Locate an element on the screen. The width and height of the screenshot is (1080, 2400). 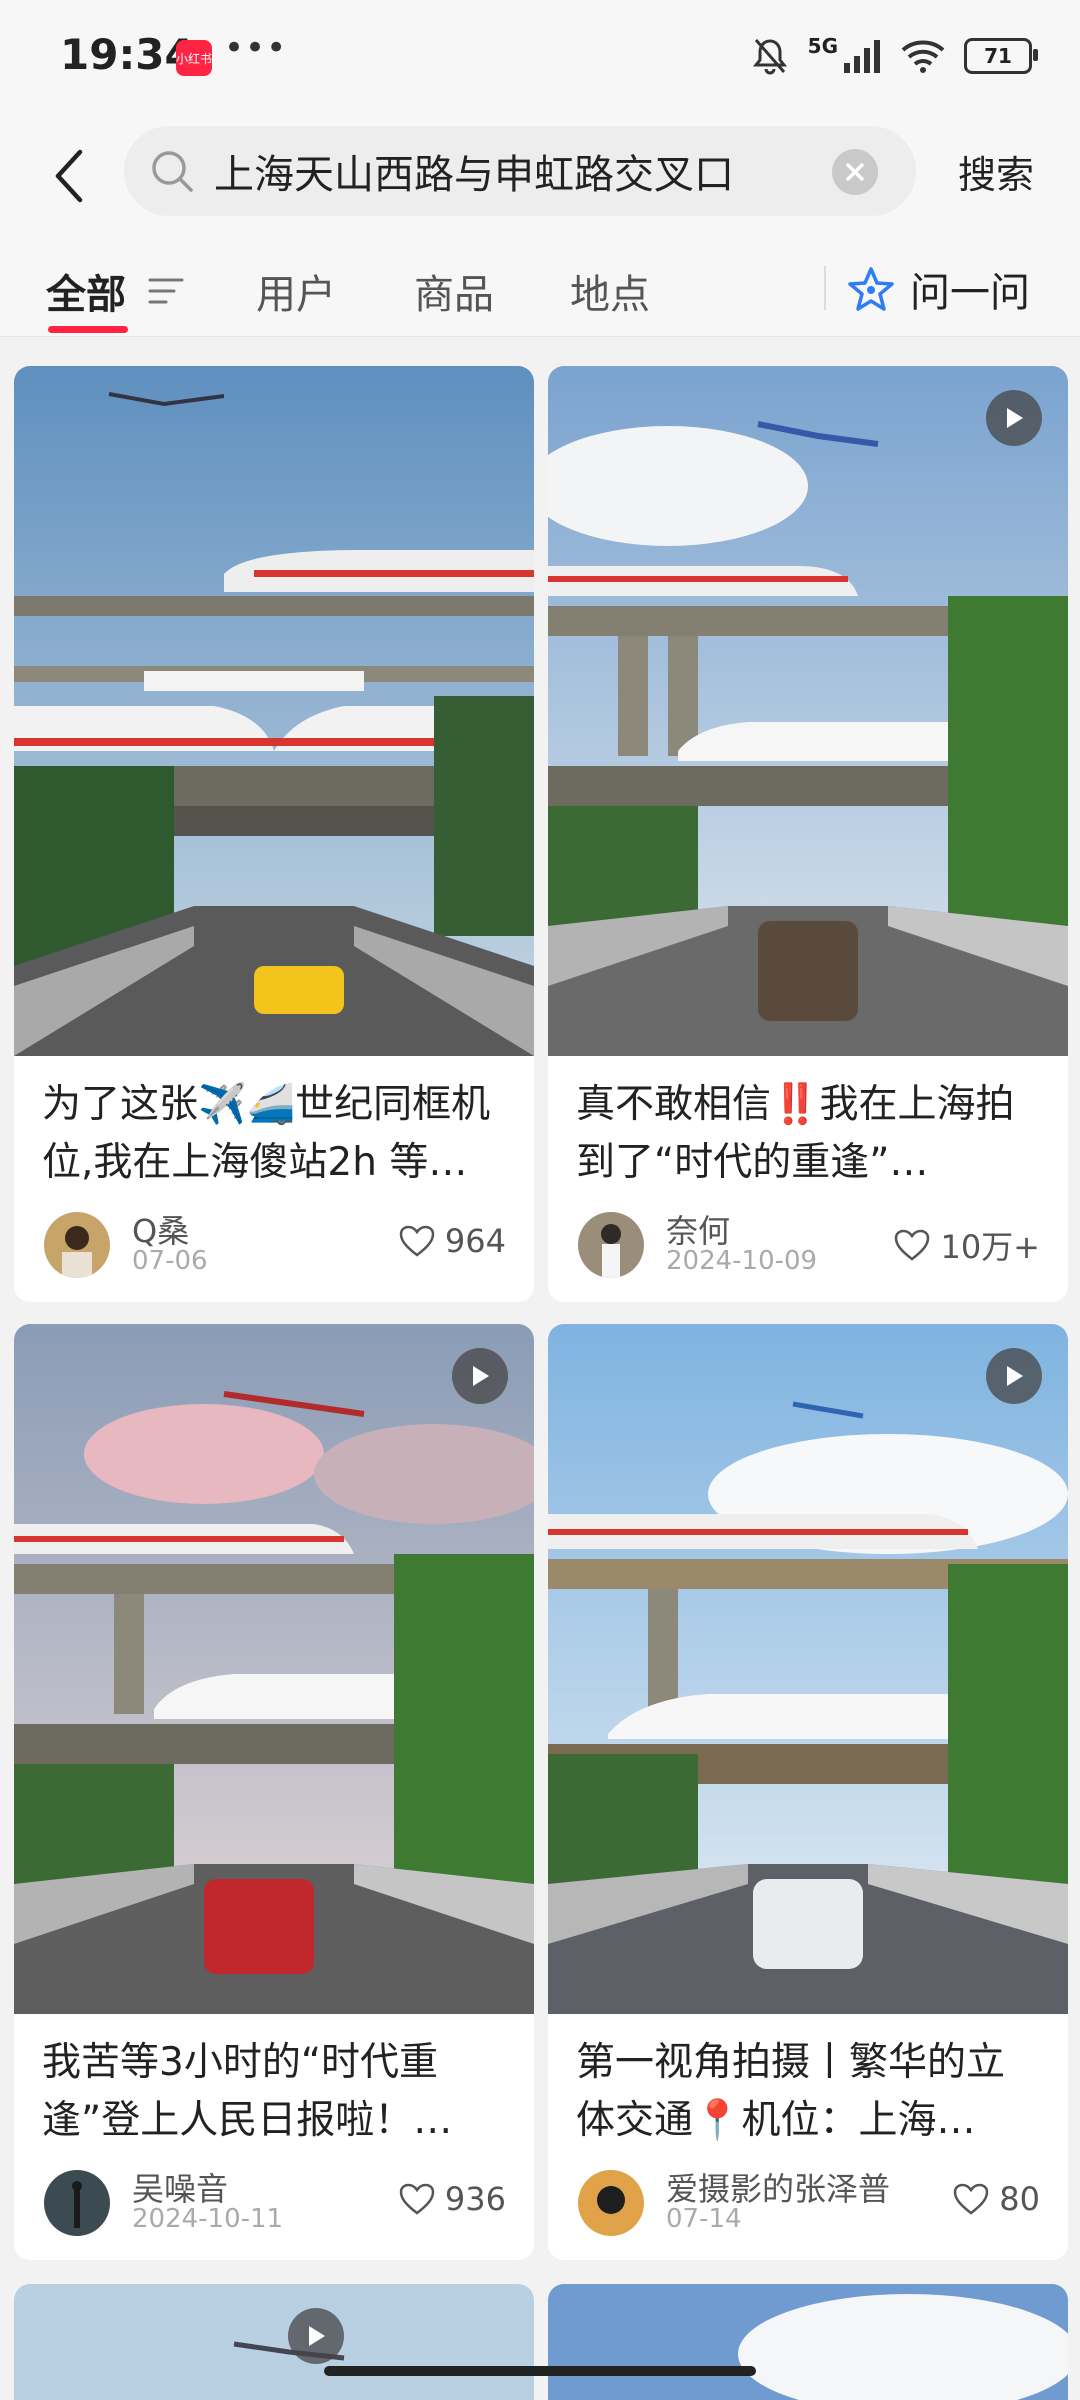
filter-icon is located at coordinates (166, 291).